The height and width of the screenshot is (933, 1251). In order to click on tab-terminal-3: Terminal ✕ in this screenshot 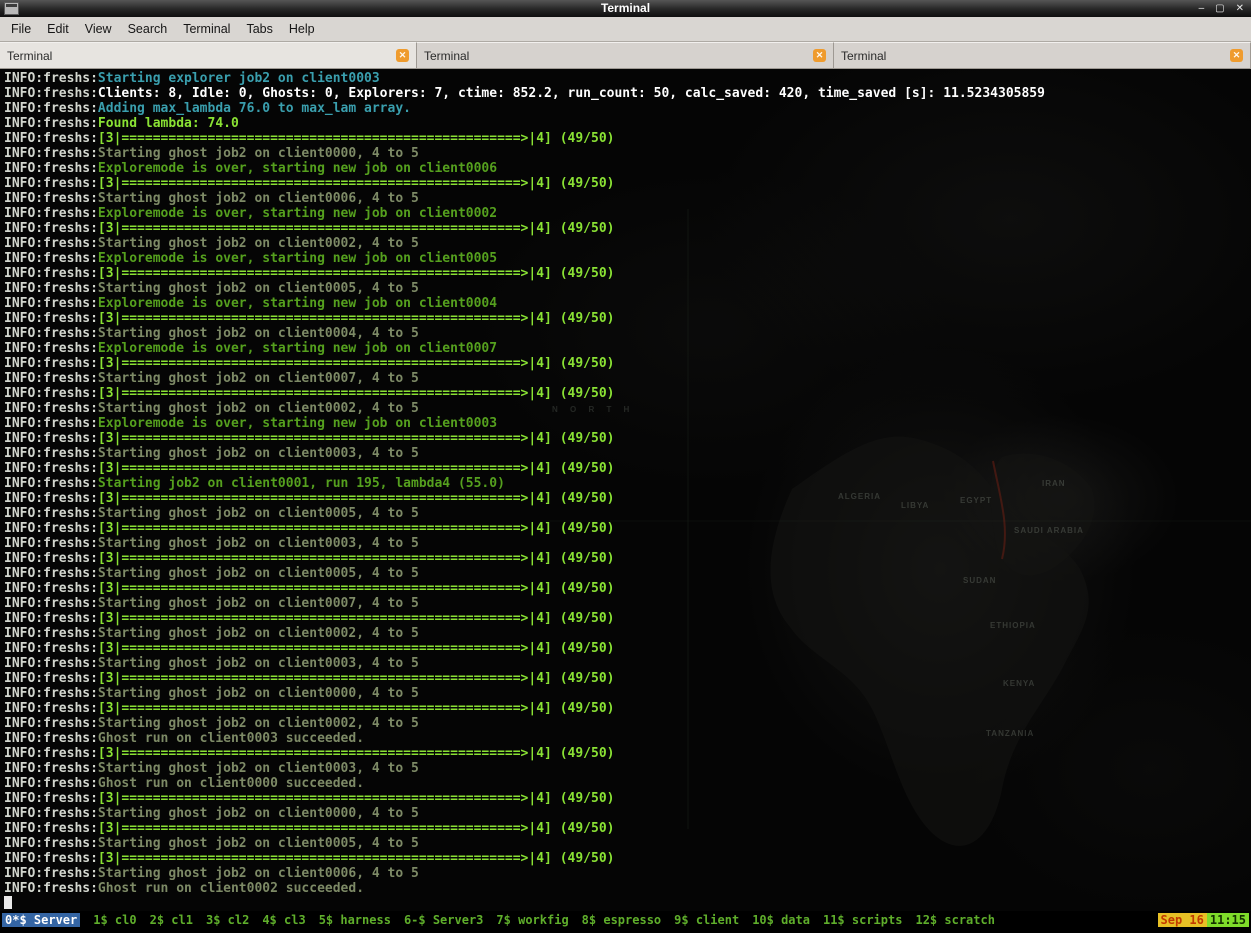, I will do `click(1042, 55)`.